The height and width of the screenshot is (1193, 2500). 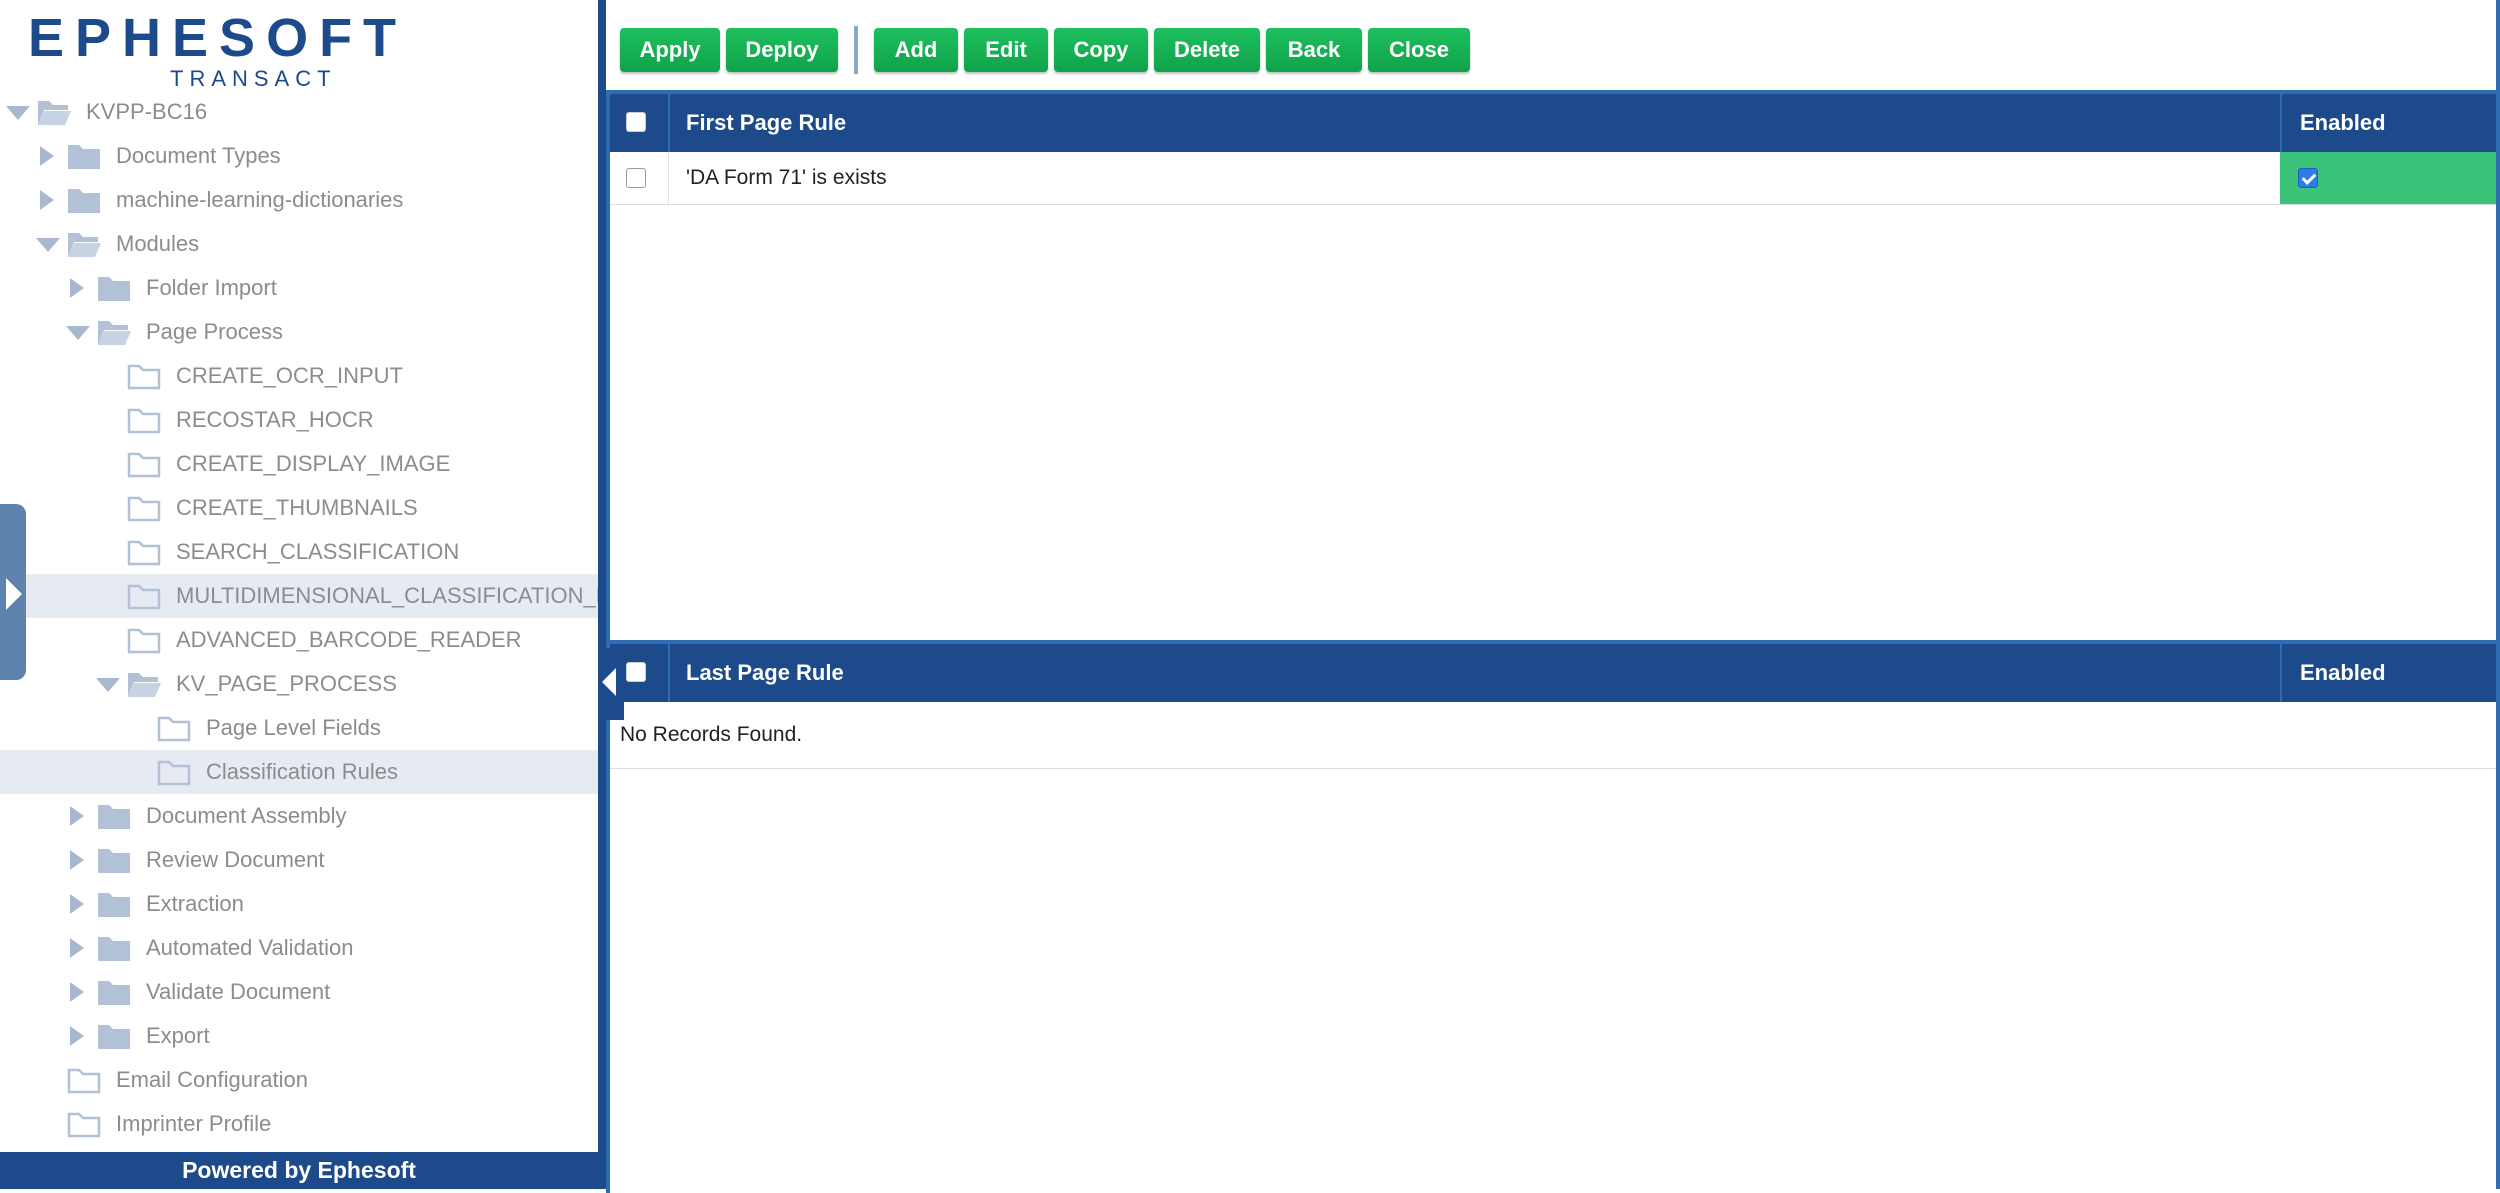 I want to click on tree-item: Email Configuration, so click(x=299, y=1080).